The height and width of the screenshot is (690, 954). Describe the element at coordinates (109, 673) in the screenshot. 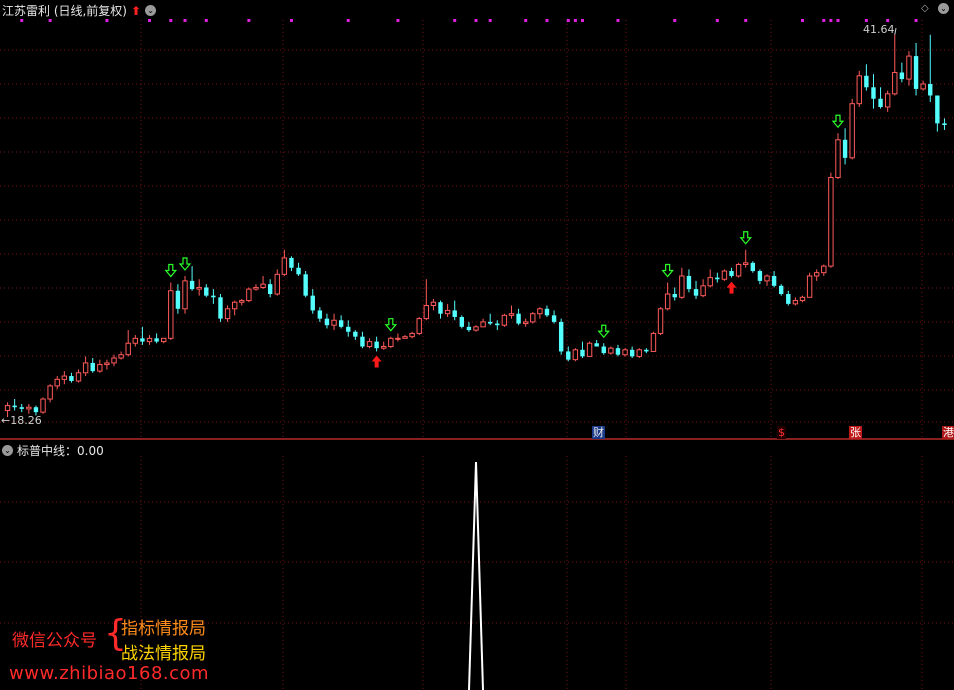

I see `watermark-url: www.zhibiao168.com` at that location.